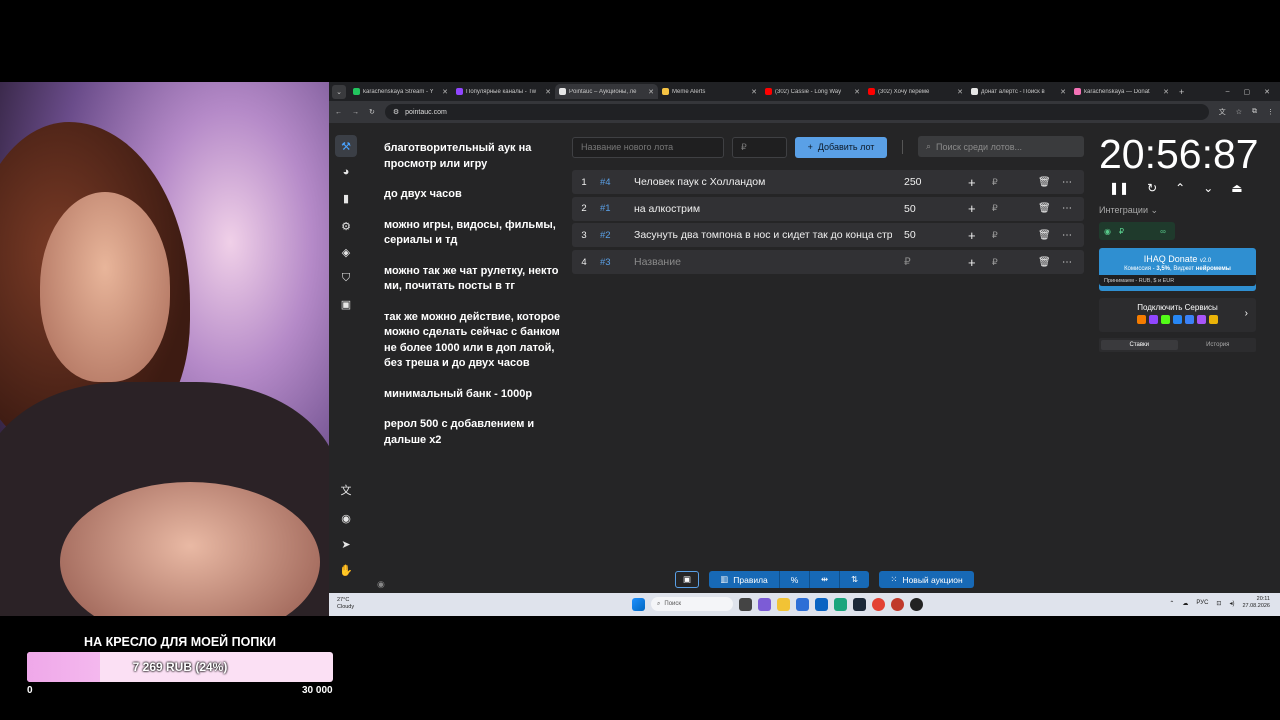 Image resolution: width=1280 pixels, height=720 pixels. Describe the element at coordinates (763, 209) in the screenshot. I see `lot-name: на алкострим` at that location.